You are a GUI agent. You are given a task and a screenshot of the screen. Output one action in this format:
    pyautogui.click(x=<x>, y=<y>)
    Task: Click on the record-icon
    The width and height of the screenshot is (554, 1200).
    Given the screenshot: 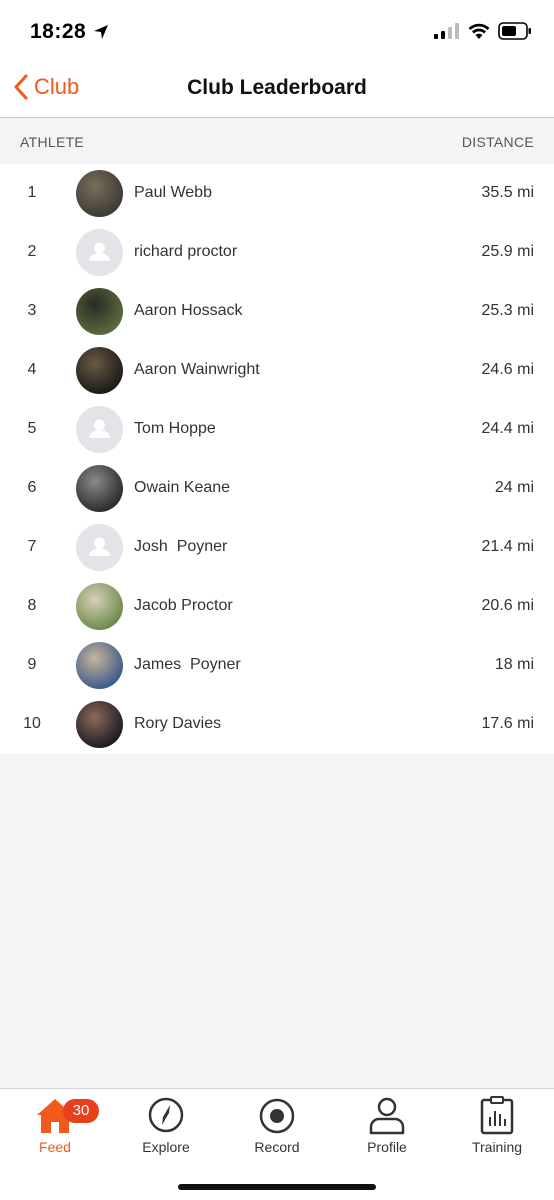 What is the action you would take?
    pyautogui.click(x=277, y=1116)
    